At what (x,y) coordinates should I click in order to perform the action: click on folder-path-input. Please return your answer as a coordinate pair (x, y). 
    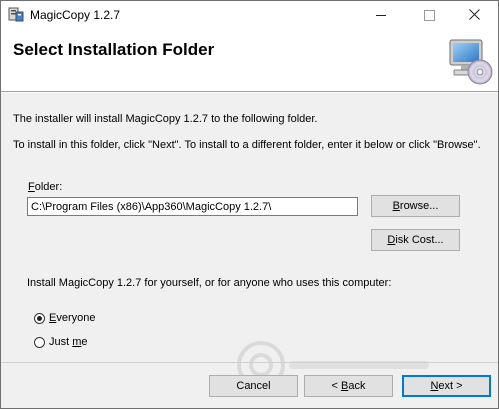
    Looking at the image, I should click on (192, 206).